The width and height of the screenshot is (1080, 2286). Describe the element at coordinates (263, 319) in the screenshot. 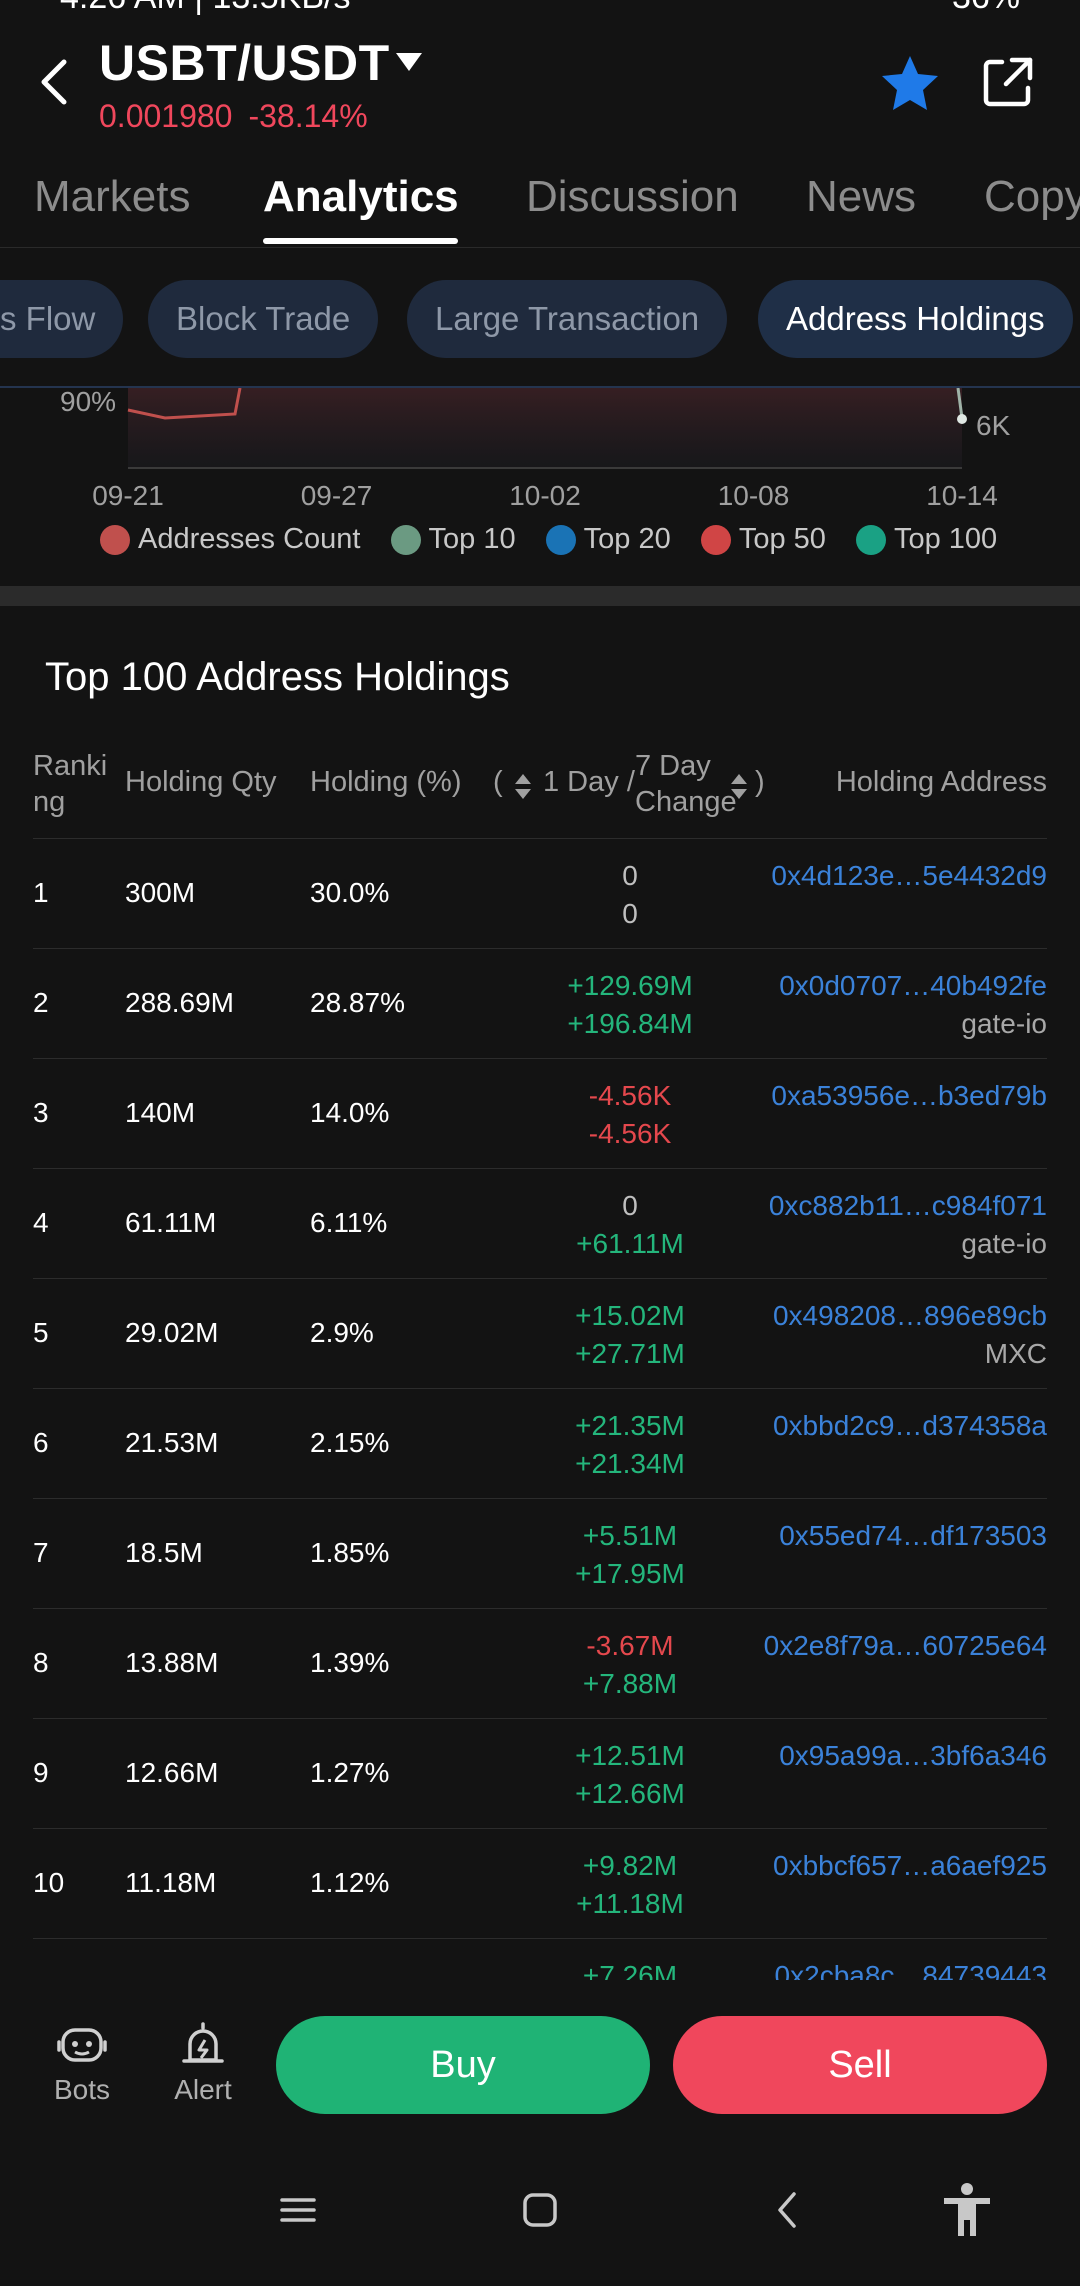

I see `chip-block-trade: Block Trade` at that location.